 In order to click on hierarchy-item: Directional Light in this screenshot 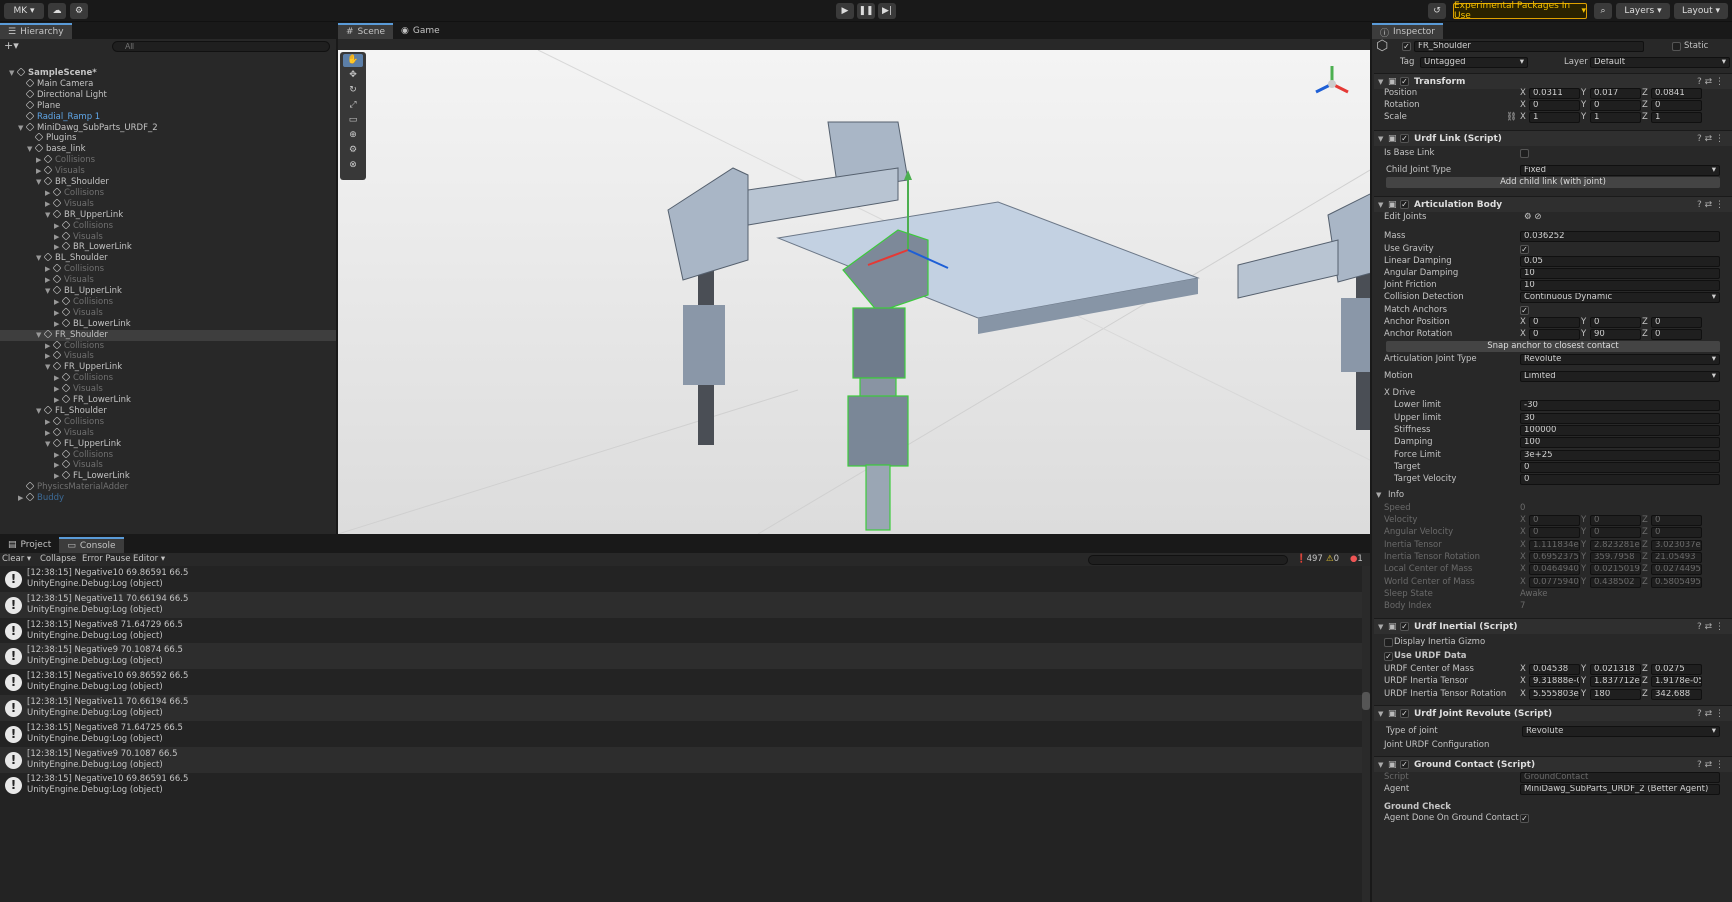, I will do `click(168, 95)`.